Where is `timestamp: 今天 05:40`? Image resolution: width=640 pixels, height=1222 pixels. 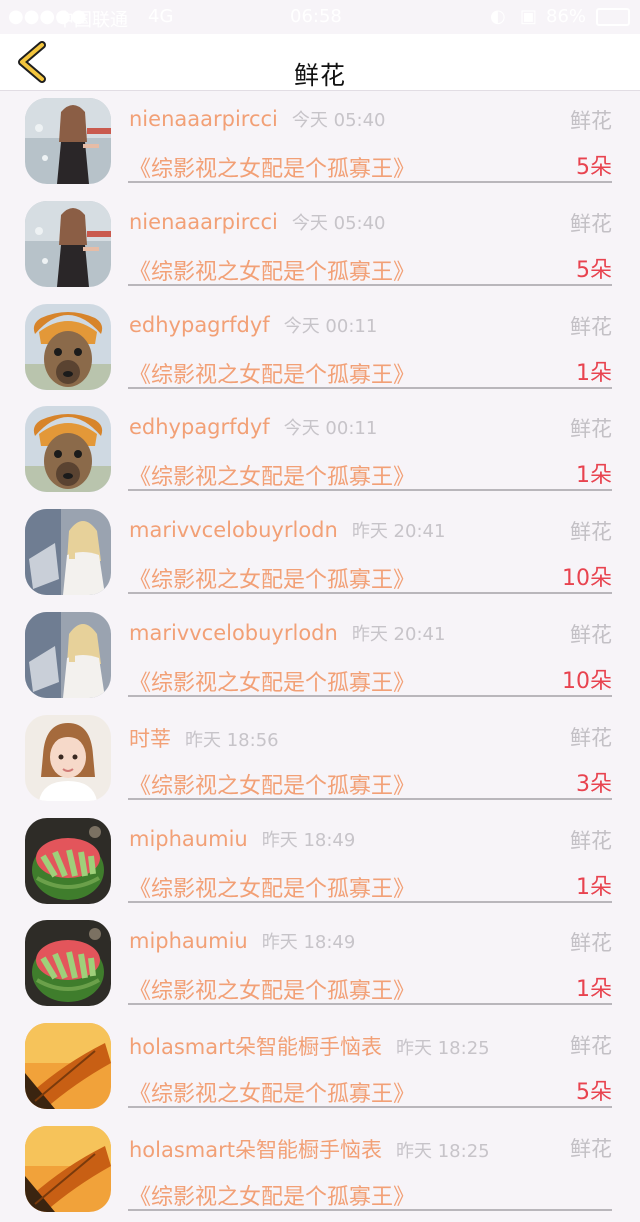
timestamp: 今天 05:40 is located at coordinates (338, 120).